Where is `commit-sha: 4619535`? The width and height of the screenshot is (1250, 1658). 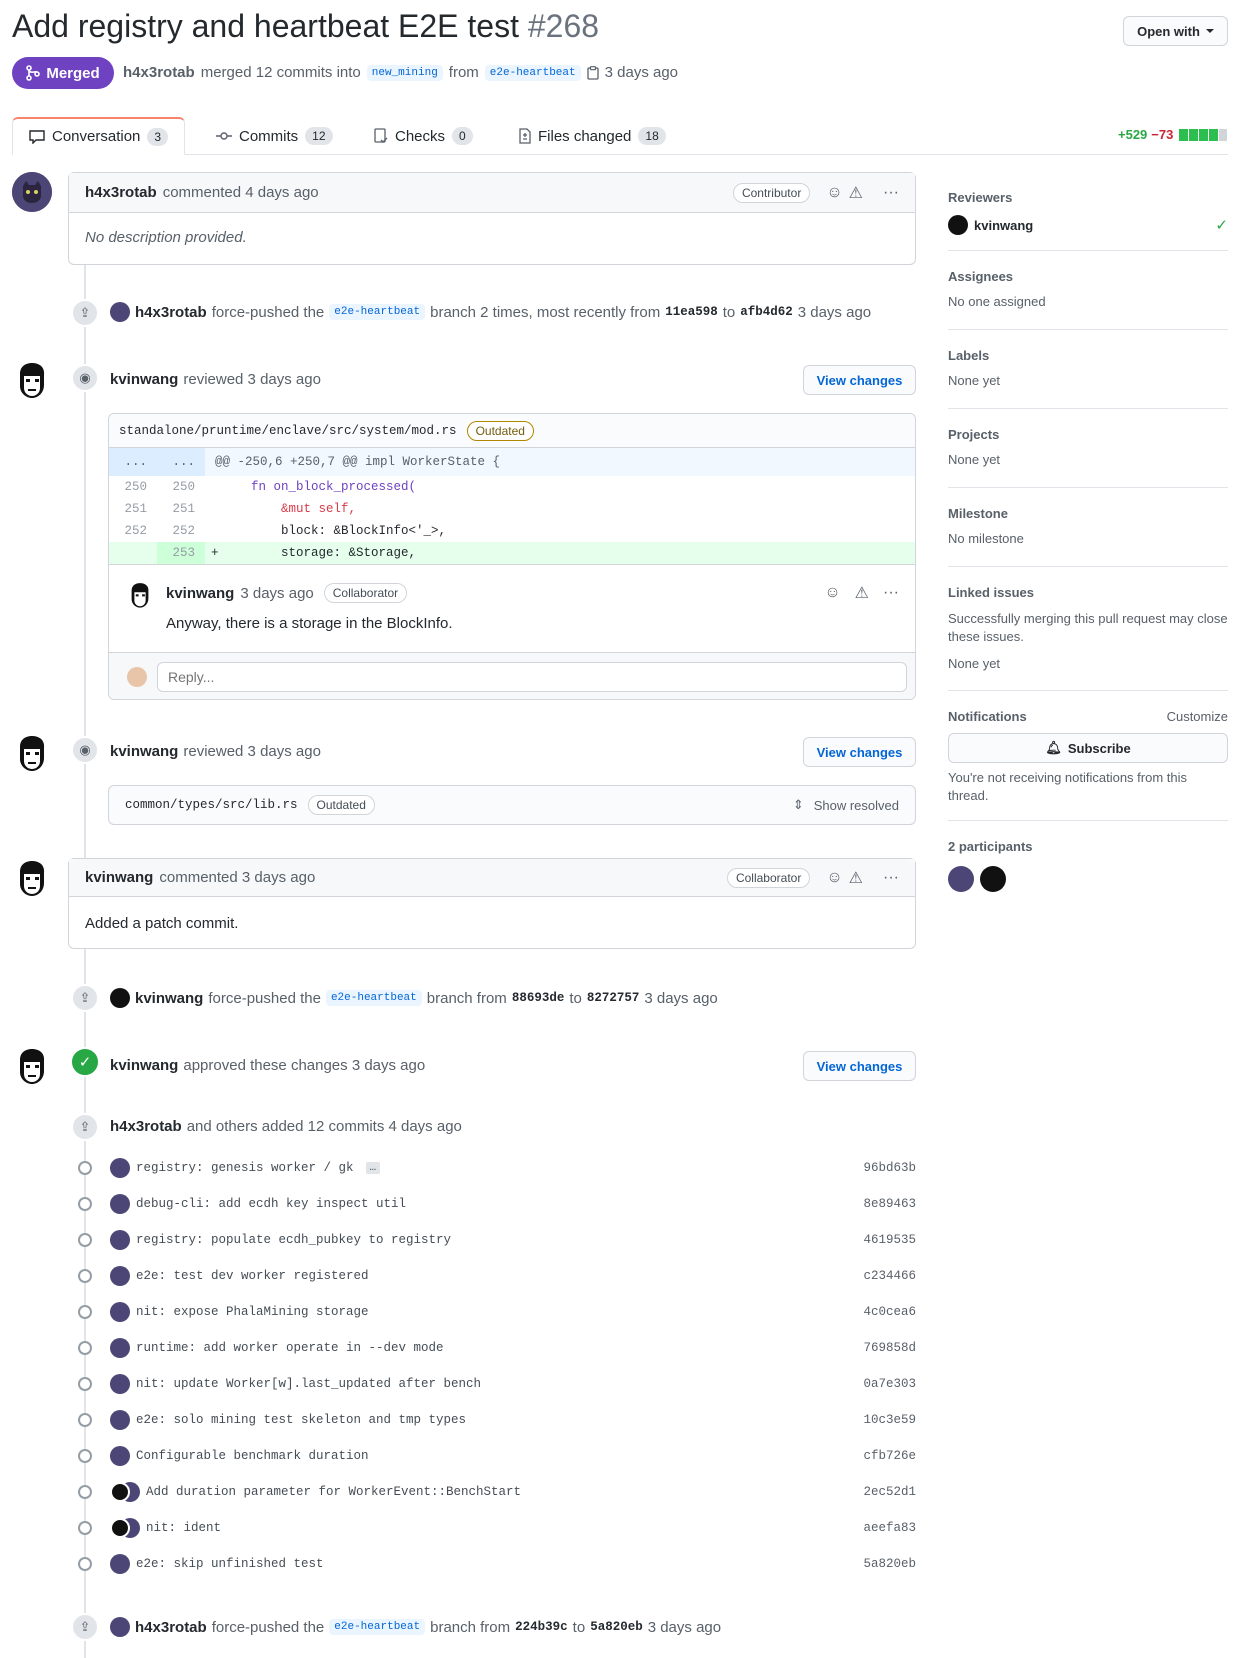
commit-sha: 4619535 is located at coordinates (889, 1240).